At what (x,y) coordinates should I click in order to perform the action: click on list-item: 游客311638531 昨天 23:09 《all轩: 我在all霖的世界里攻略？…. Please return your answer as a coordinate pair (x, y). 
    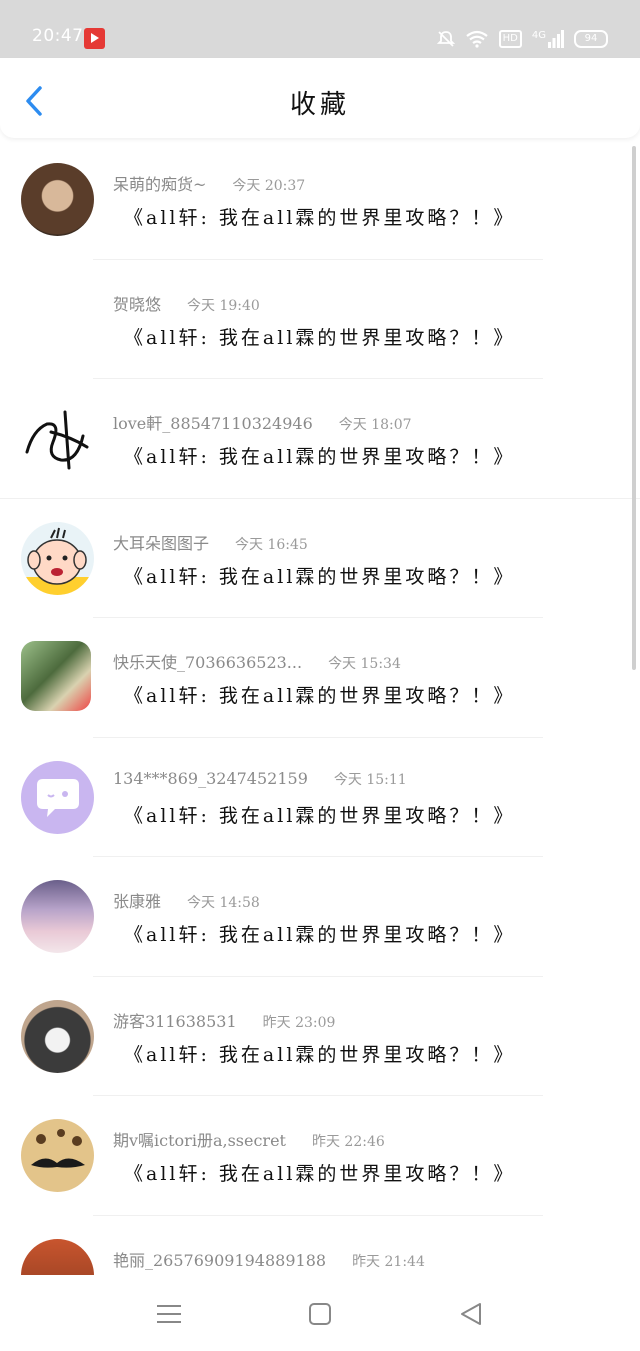
    Looking at the image, I should click on (320, 1036).